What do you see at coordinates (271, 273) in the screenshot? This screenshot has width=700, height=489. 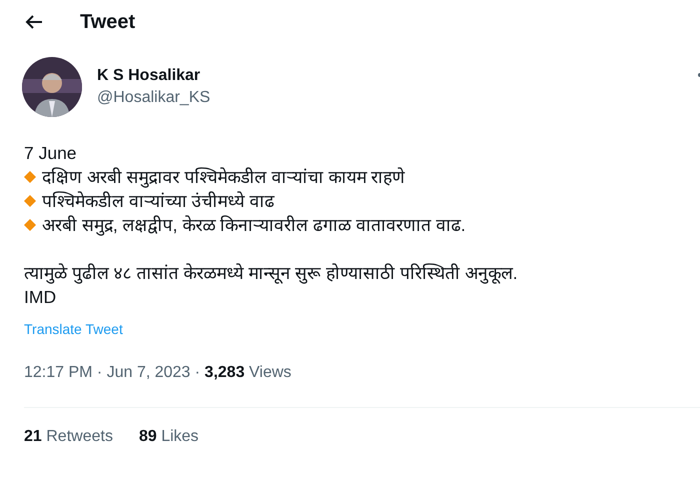 I see `tweet-text: त्यामुळे पुढील ४८ तासांत केरळमध्ये मान्सून सुरू होण्यासाठी परिस्थिती अनुकूल.` at bounding box center [271, 273].